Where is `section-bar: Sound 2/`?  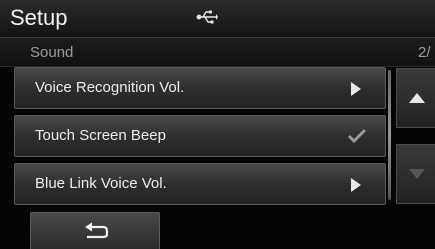 section-bar: Sound 2/ is located at coordinates (217, 52).